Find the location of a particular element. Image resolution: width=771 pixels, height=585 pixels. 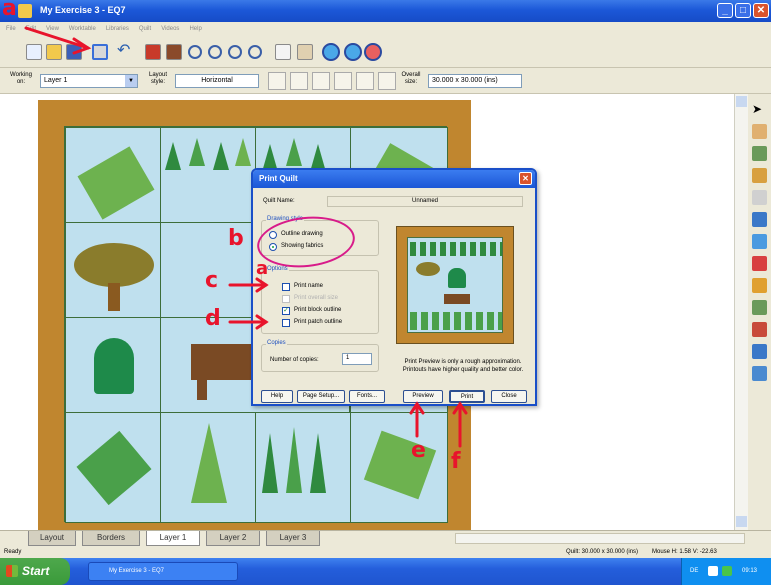

print-preview-quilt is located at coordinates (455, 285).